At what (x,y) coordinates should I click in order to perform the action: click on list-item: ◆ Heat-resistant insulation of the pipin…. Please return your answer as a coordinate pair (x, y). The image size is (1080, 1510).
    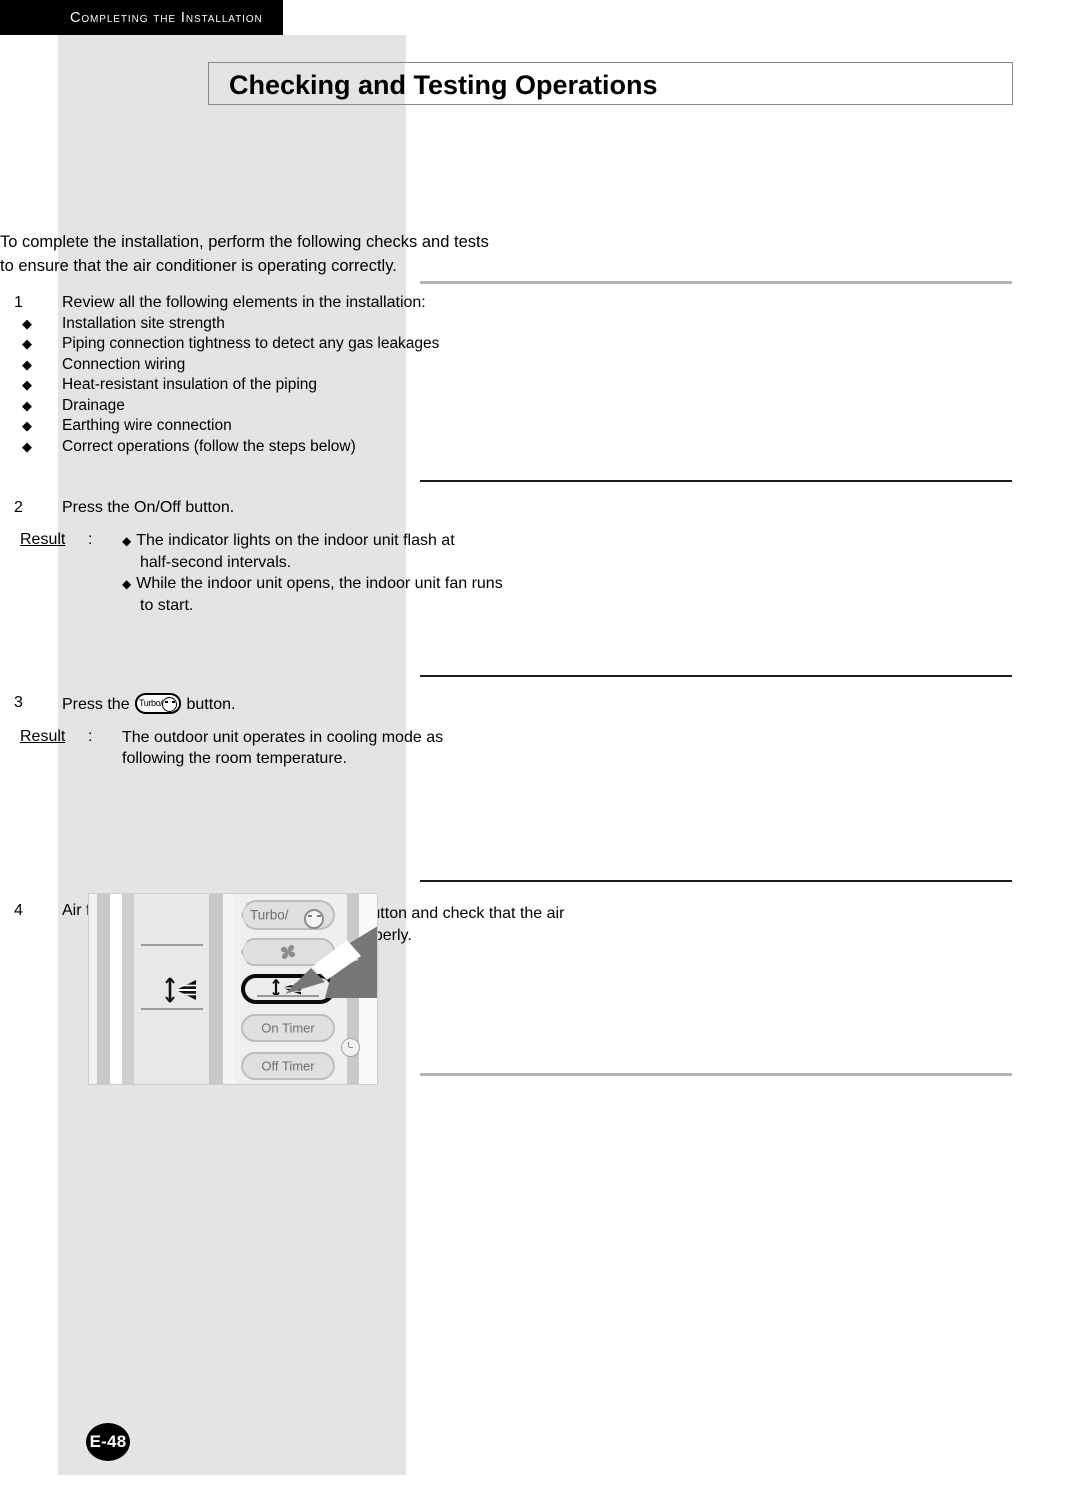
    Looking at the image, I should click on (300, 385).